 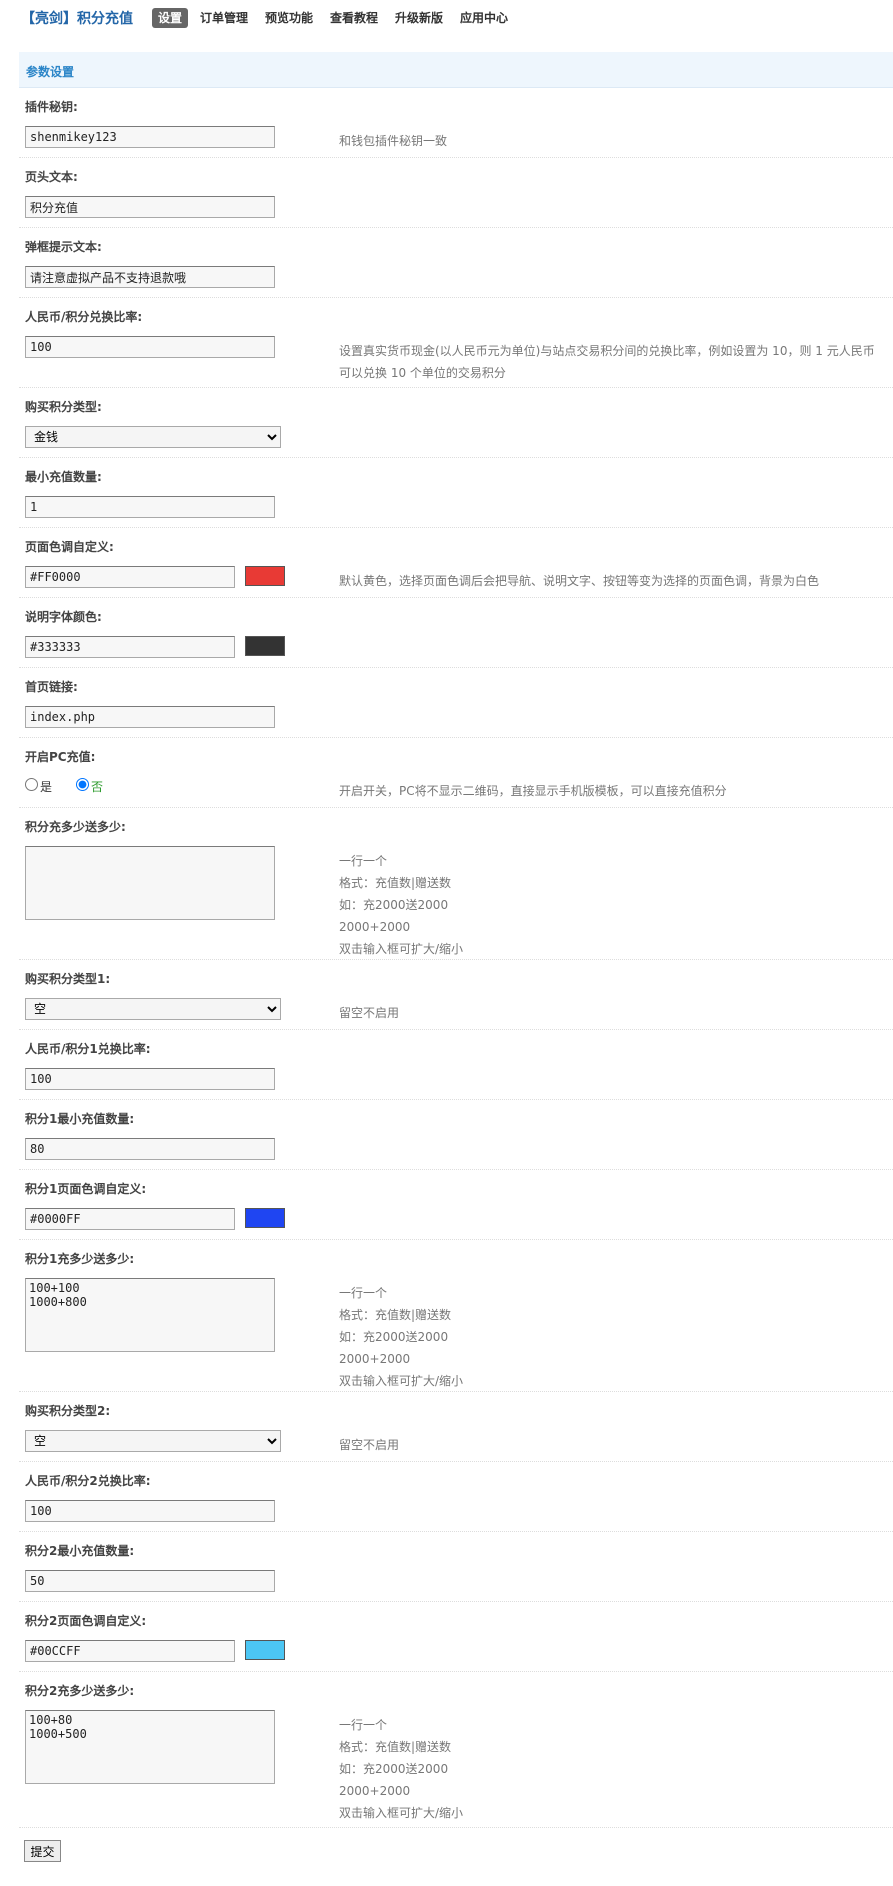 I want to click on field-label: 人民币/积分2兑换比率:, so click(x=88, y=1481).